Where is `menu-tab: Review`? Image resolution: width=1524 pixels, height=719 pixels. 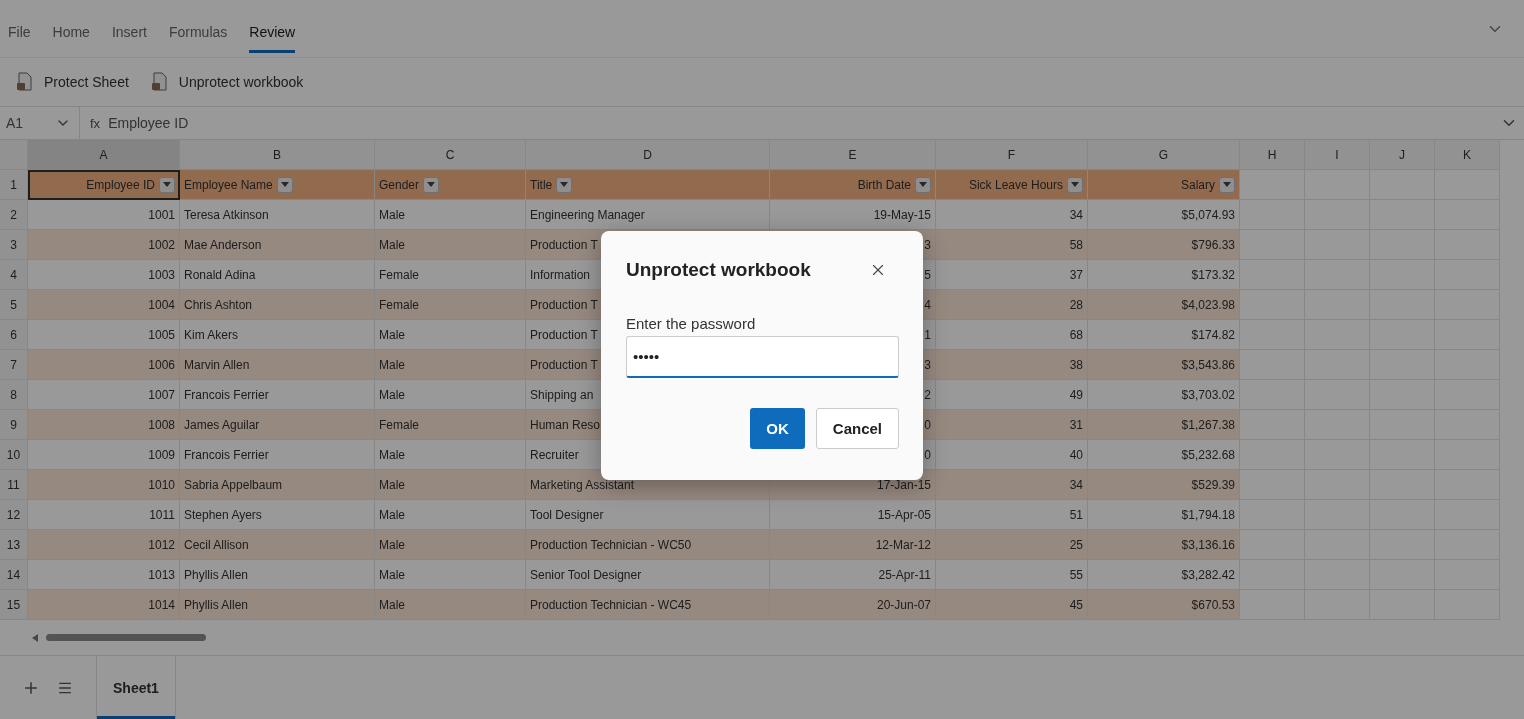
menu-tab: Review is located at coordinates (272, 34).